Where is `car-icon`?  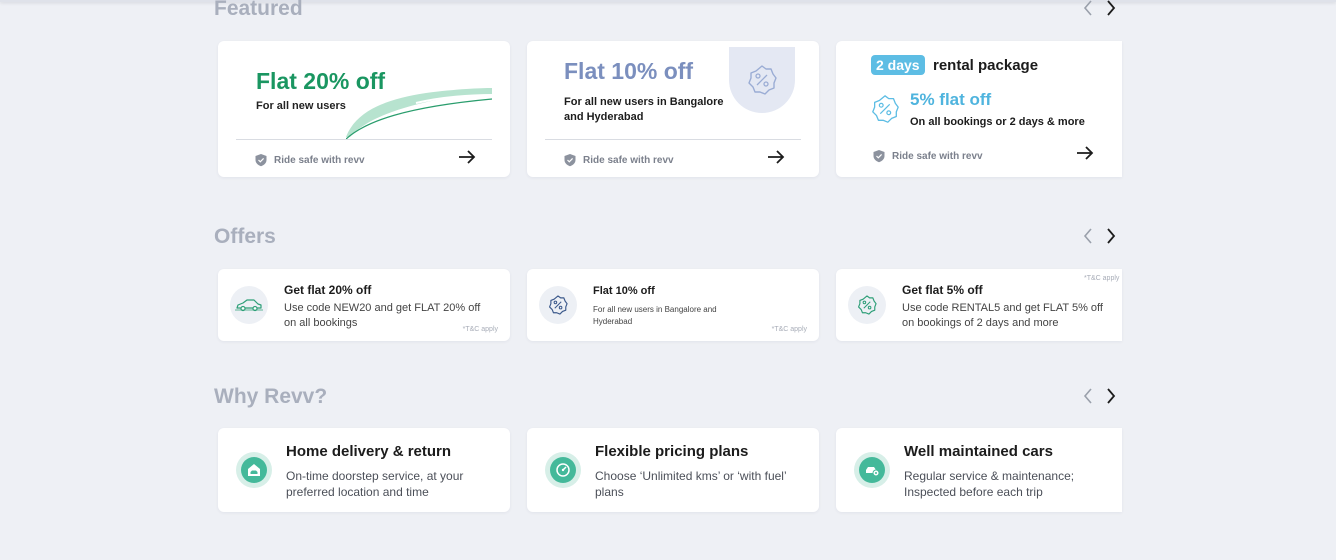
car-icon is located at coordinates (249, 305).